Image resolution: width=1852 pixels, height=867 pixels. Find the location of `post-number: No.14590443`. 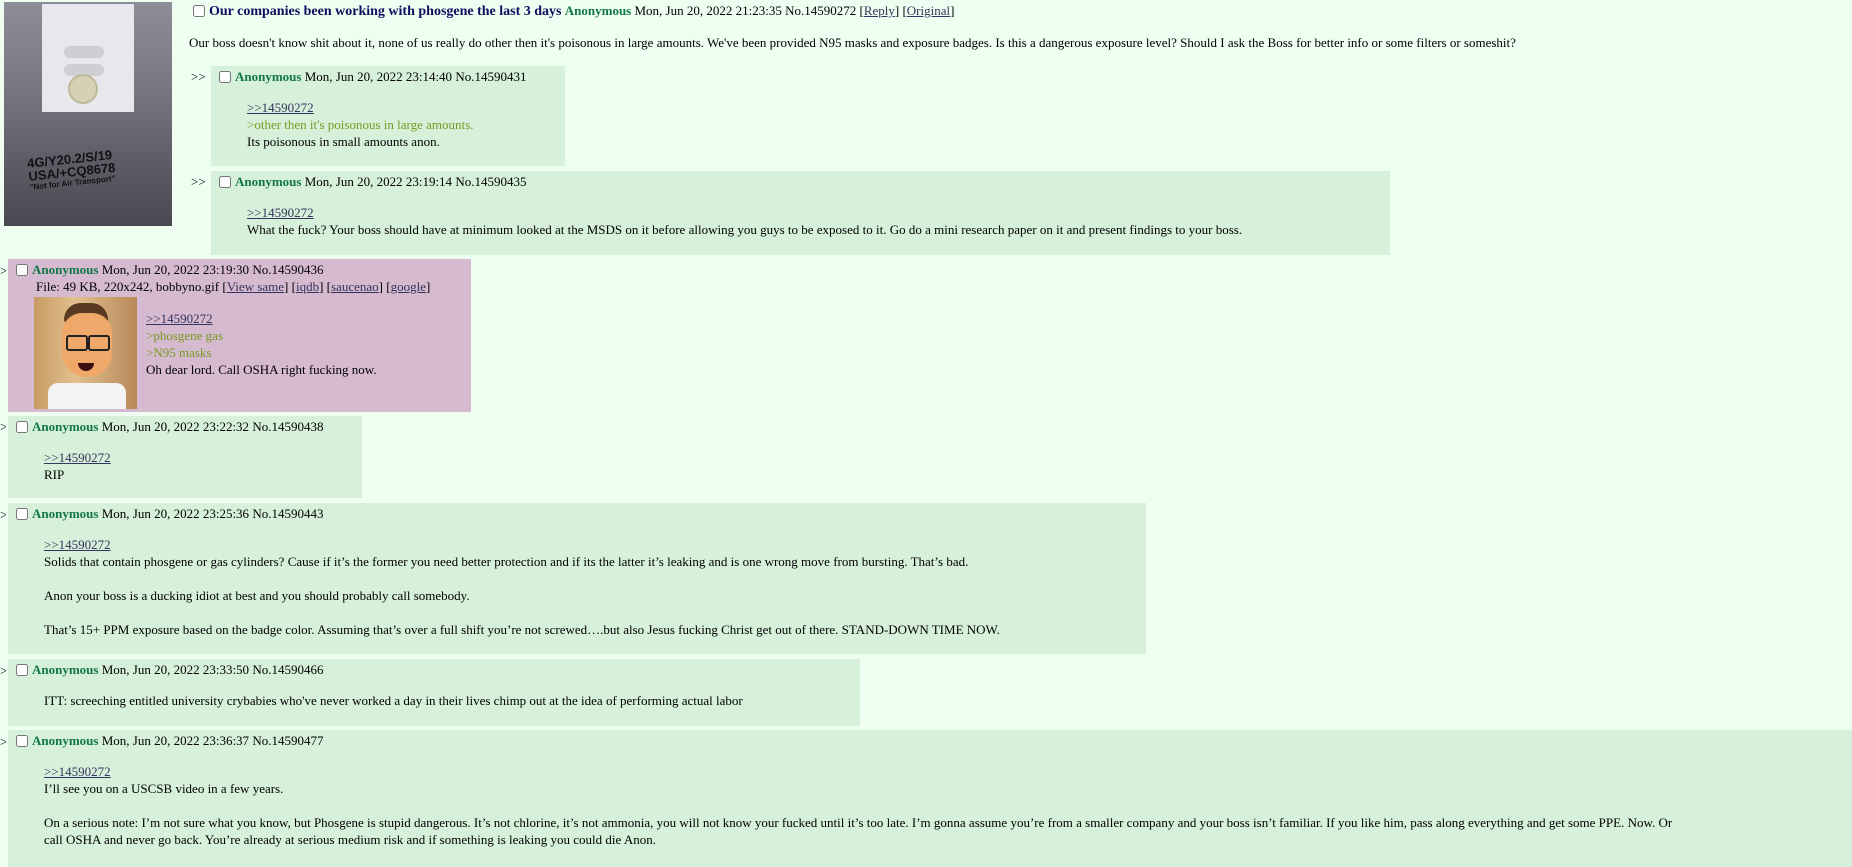

post-number: No.14590443 is located at coordinates (287, 513).